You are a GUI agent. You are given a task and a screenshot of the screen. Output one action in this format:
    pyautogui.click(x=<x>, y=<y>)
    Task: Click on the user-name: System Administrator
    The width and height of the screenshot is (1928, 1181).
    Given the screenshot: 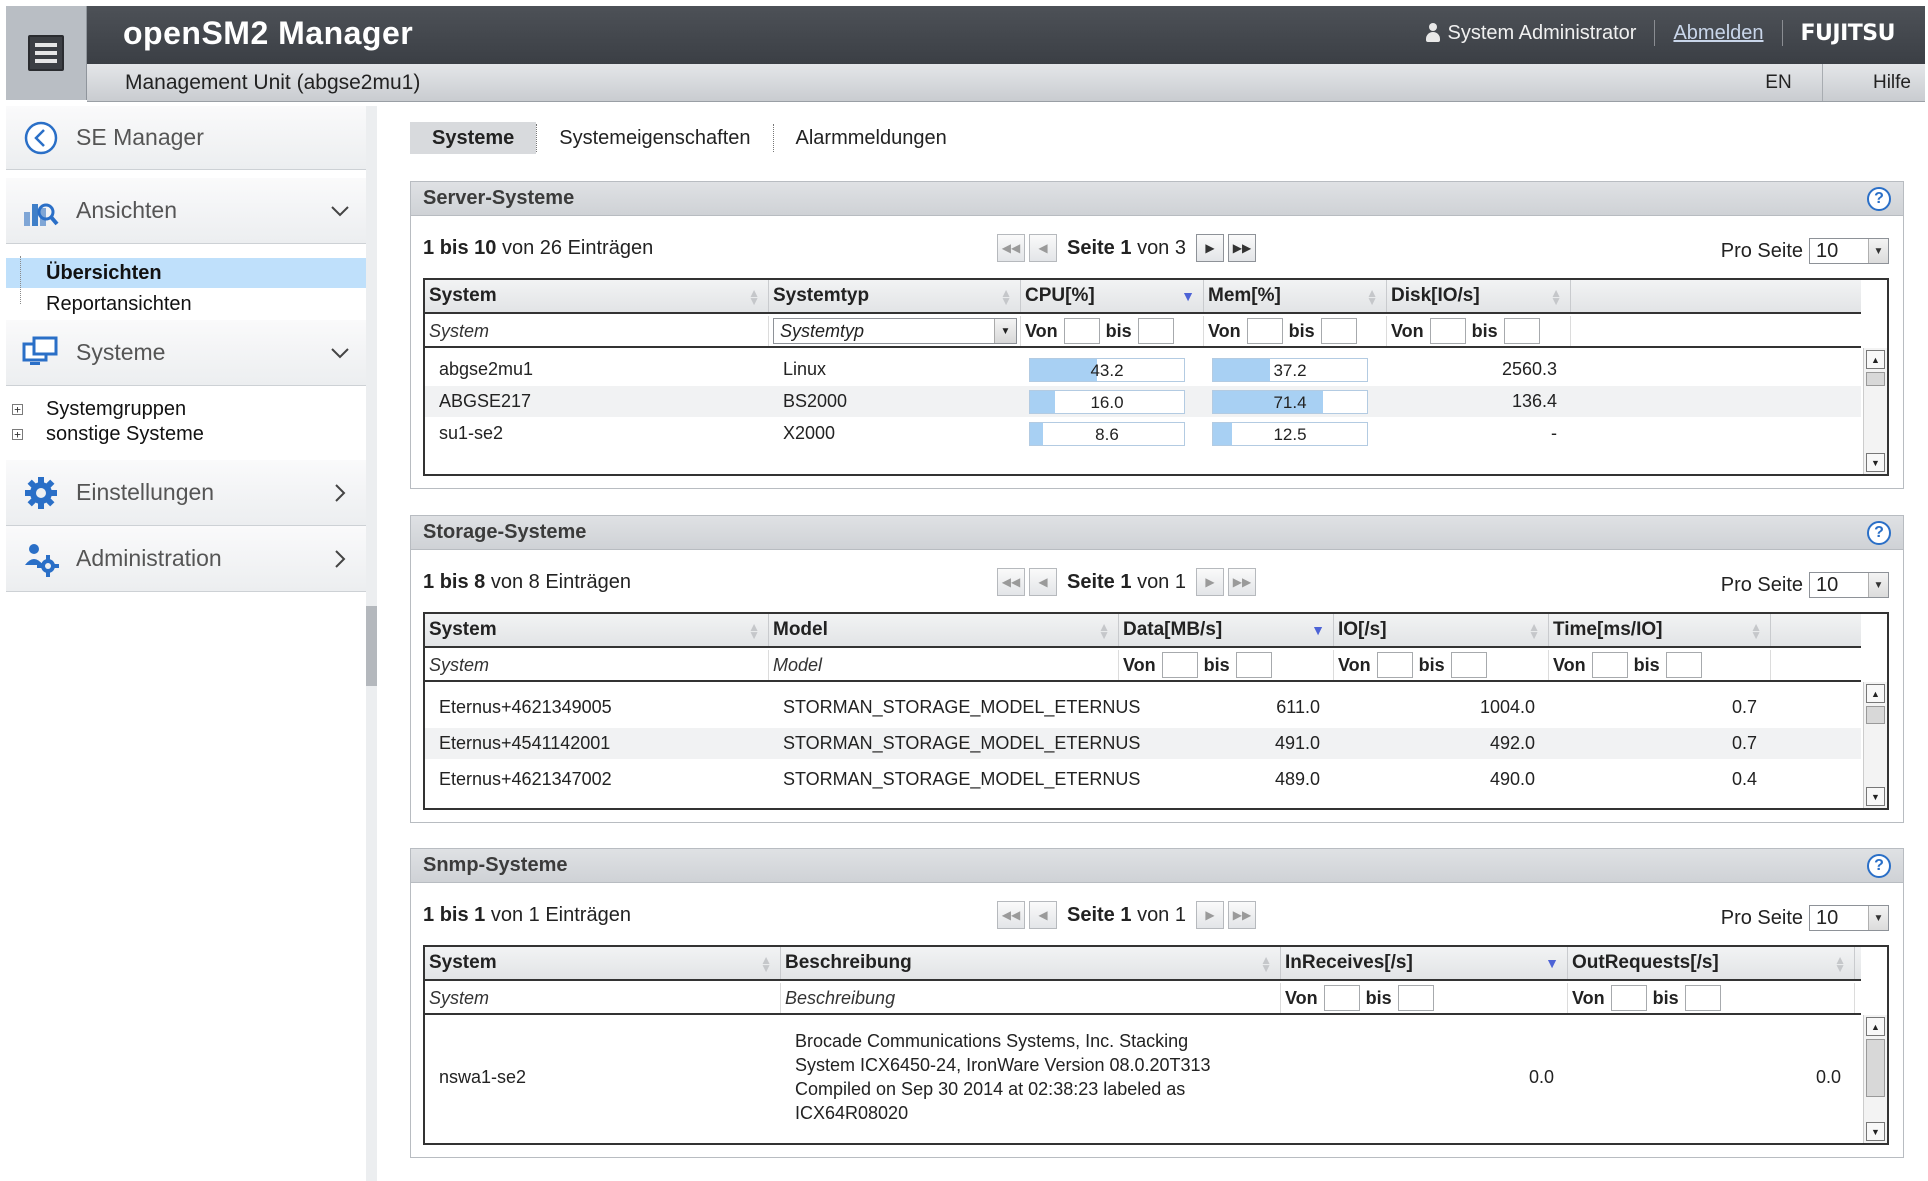 What is the action you would take?
    pyautogui.click(x=1542, y=32)
    